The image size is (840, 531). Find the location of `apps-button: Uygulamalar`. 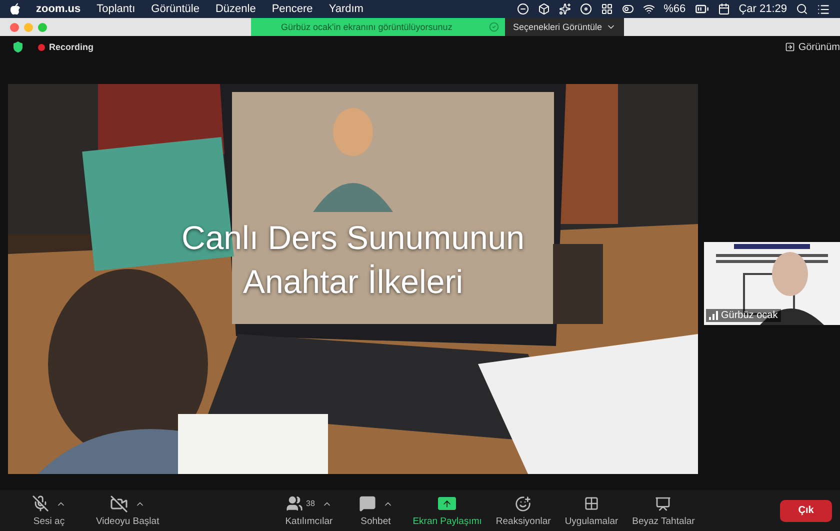

apps-button: Uygulamalar is located at coordinates (591, 510).